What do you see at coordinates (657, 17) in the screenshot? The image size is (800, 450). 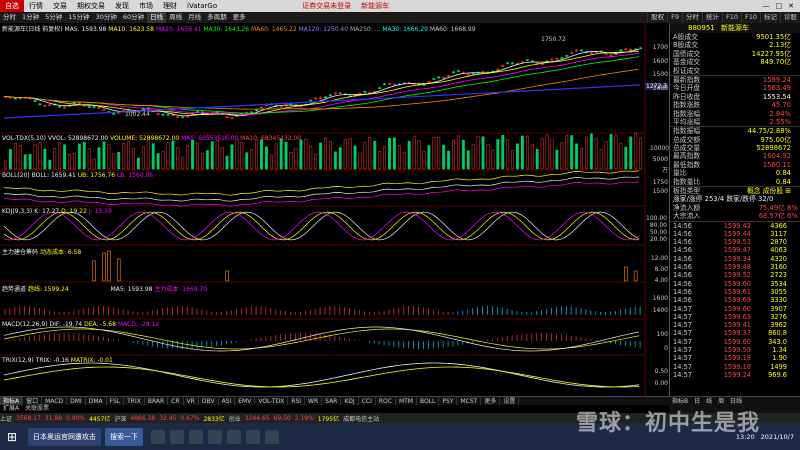 I see `tool-equity: 股权` at bounding box center [657, 17].